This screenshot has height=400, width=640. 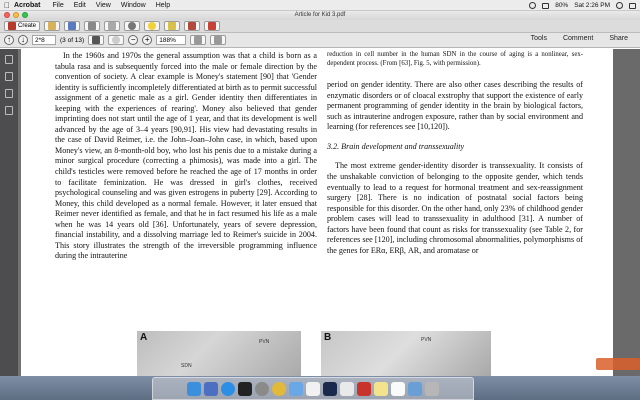 I want to click on save-icon, so click(x=72, y=26).